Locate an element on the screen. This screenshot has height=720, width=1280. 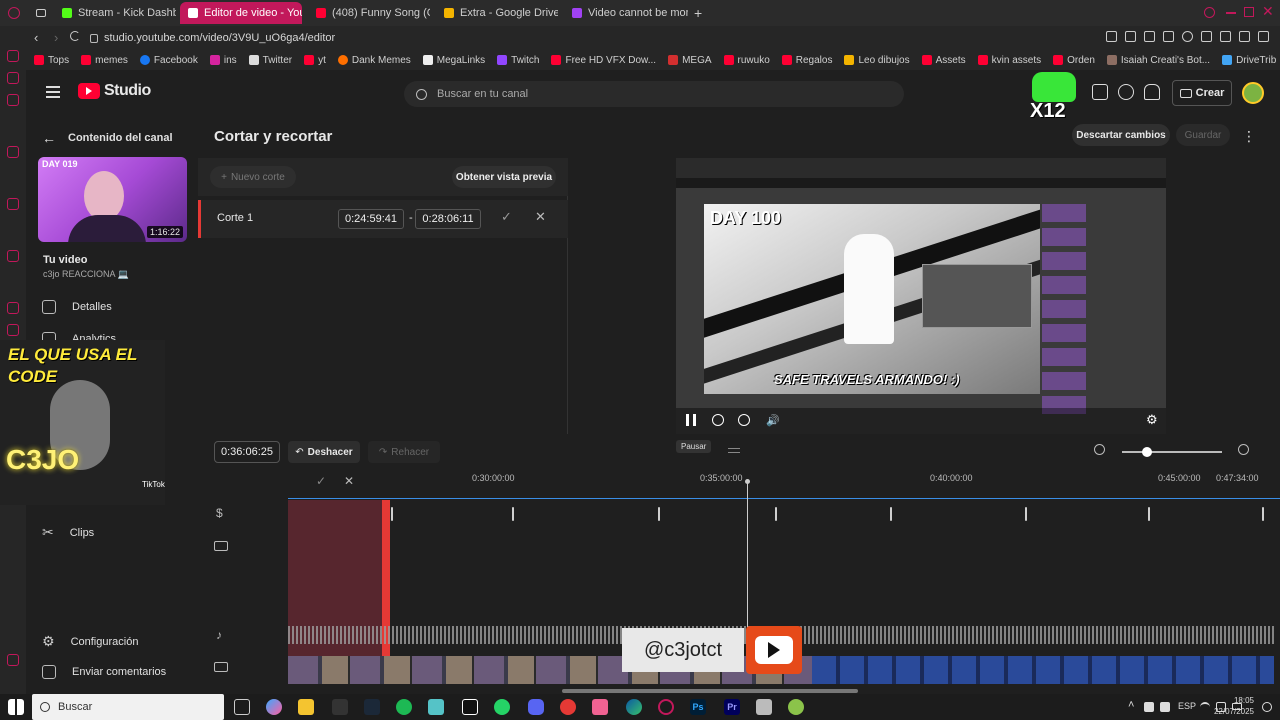
bookmark: DriveTrib is located at coordinates (1249, 60).